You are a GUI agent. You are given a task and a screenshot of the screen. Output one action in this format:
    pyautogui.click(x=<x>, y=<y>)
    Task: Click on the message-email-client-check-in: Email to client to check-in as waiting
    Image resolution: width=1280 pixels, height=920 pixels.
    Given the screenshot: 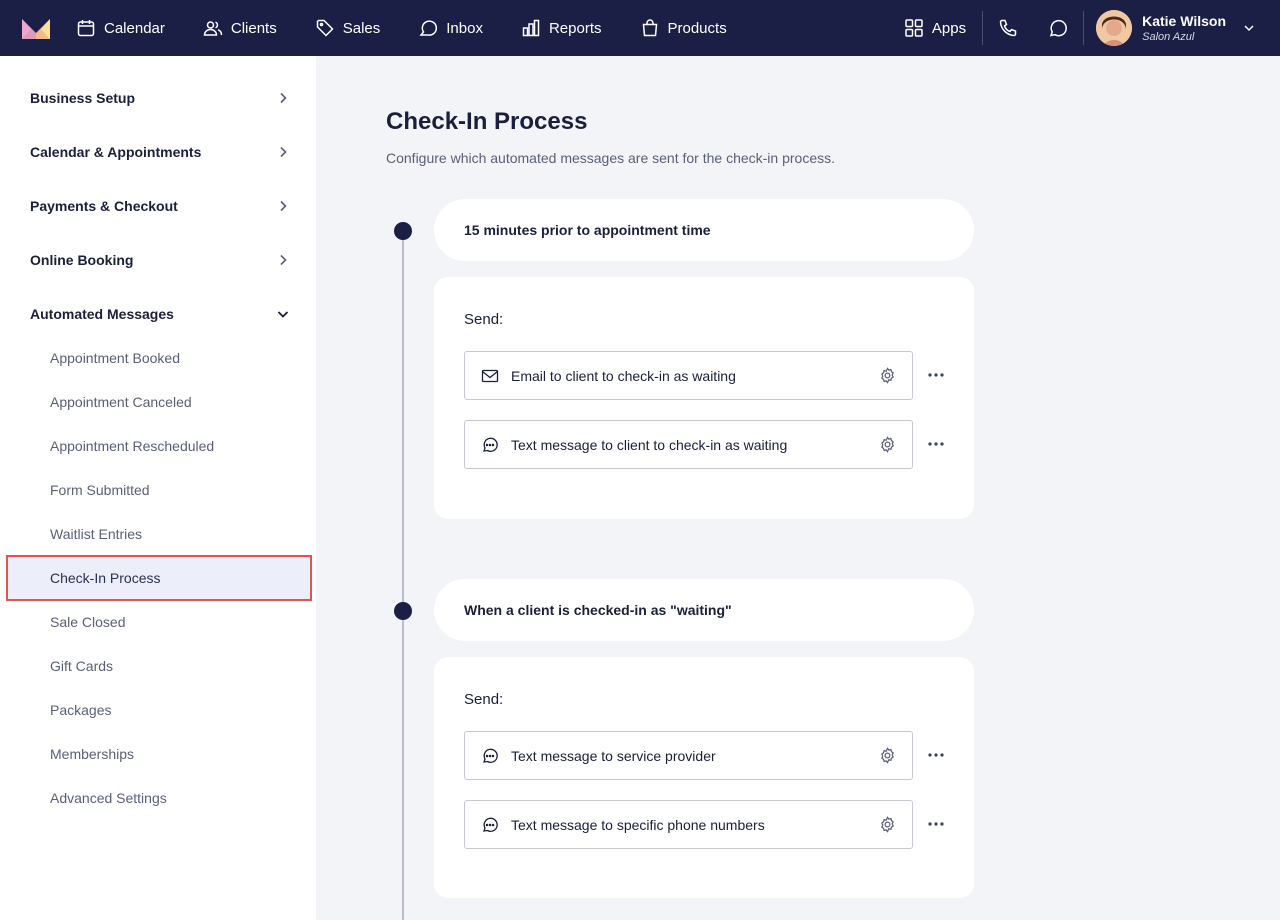 What is the action you would take?
    pyautogui.click(x=688, y=375)
    